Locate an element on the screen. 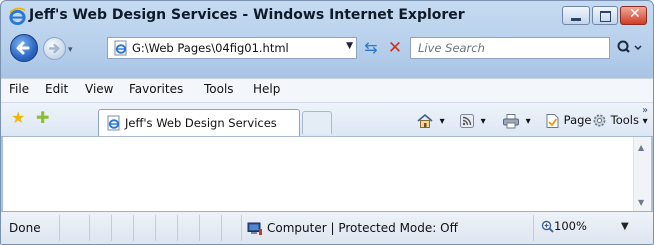 This screenshot has height=245, width=654. zoom-dropdown-icon: ▼ is located at coordinates (625, 226).